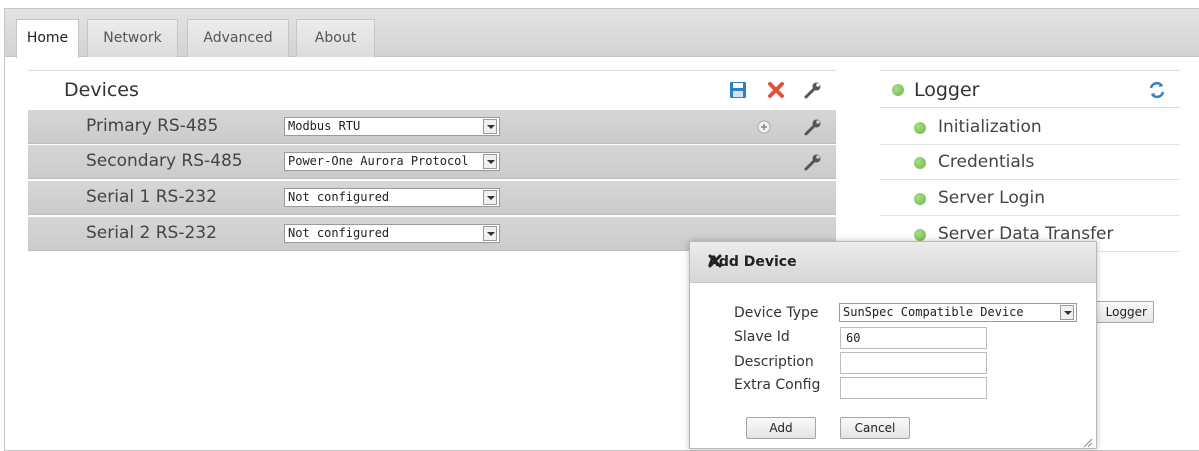  I want to click on logger-title: Logger, so click(947, 90).